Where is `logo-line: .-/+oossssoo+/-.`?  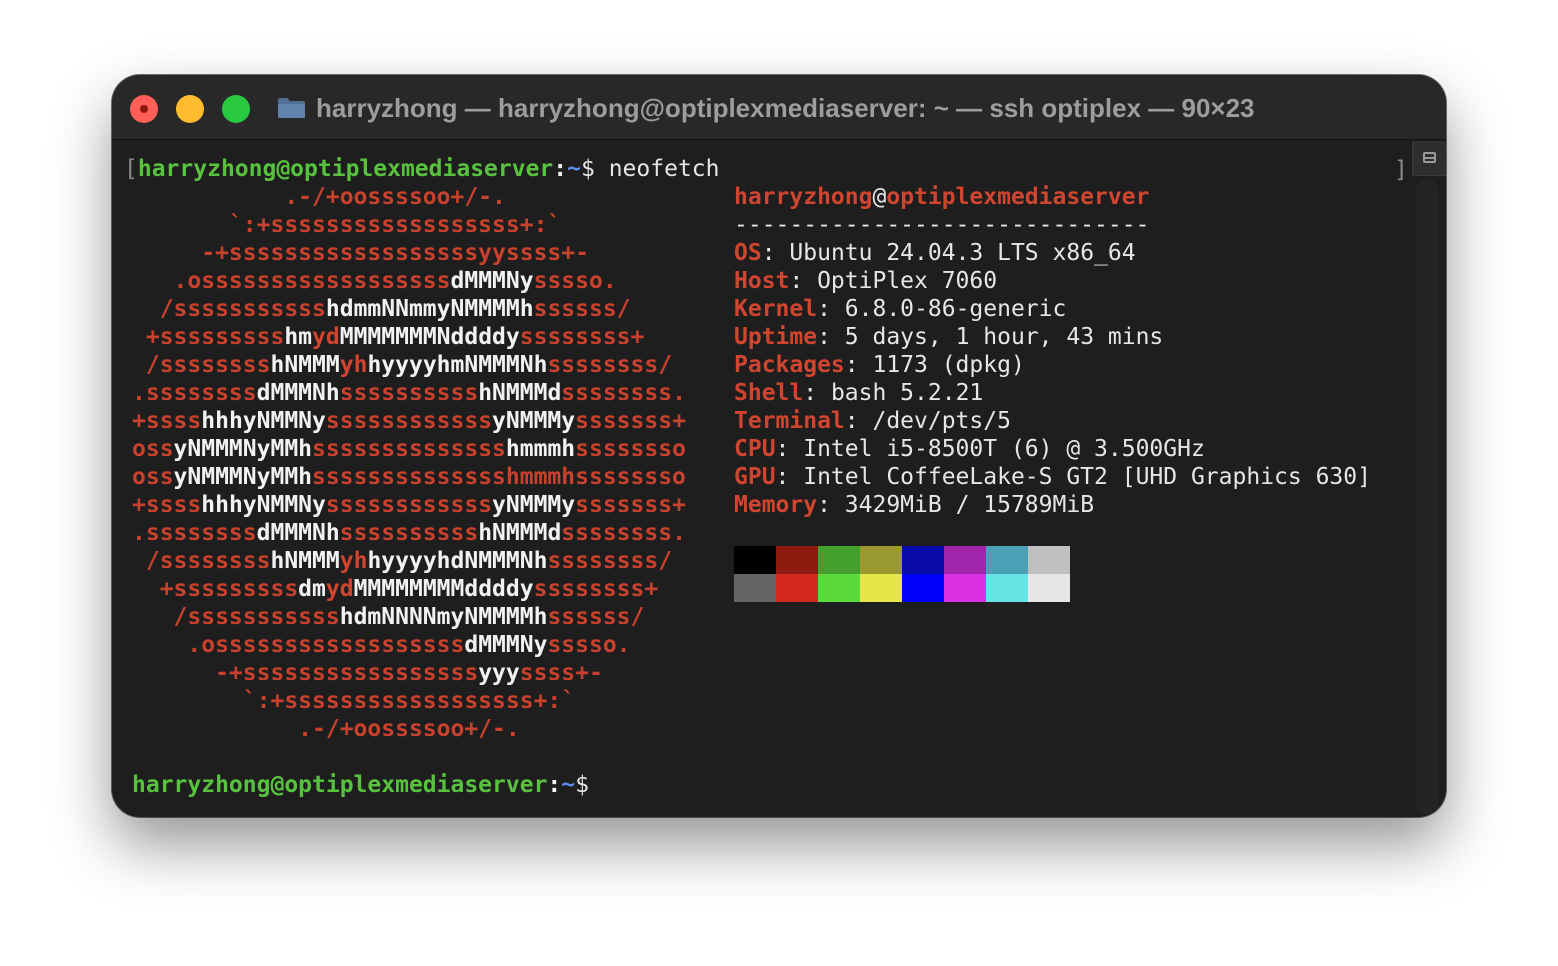
logo-line: .-/+oossssoo+/-. is located at coordinates (326, 729).